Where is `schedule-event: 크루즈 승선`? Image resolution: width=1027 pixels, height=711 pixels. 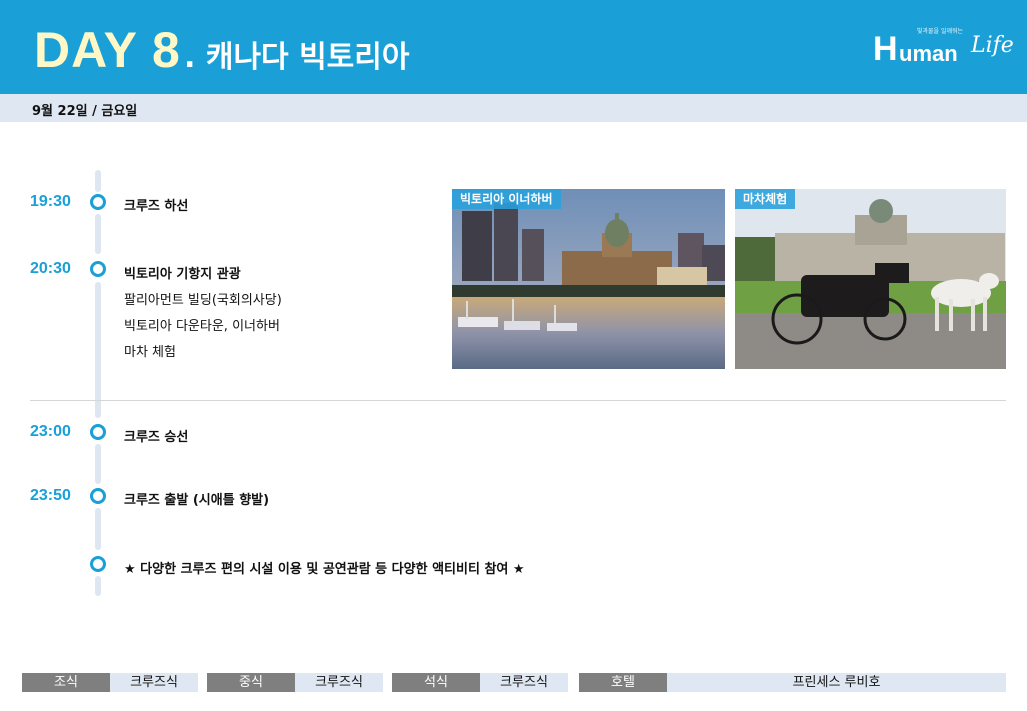 schedule-event: 크루즈 승선 is located at coordinates (156, 437).